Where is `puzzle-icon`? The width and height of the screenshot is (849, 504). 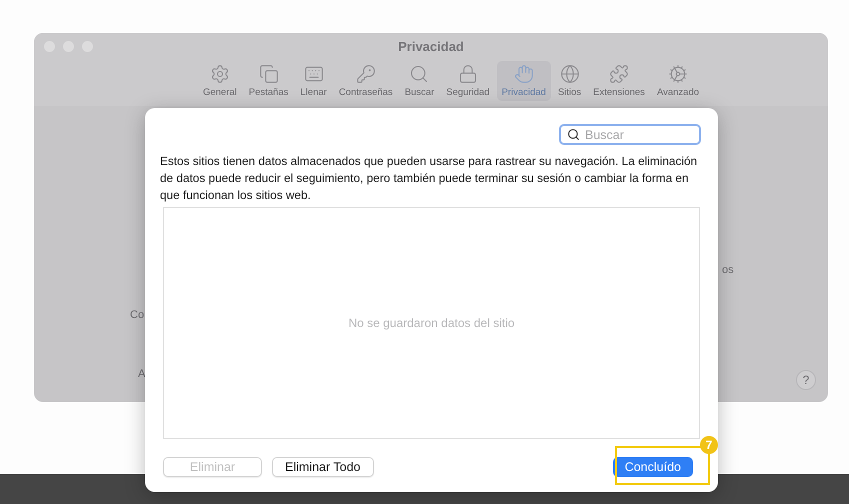 puzzle-icon is located at coordinates (619, 74).